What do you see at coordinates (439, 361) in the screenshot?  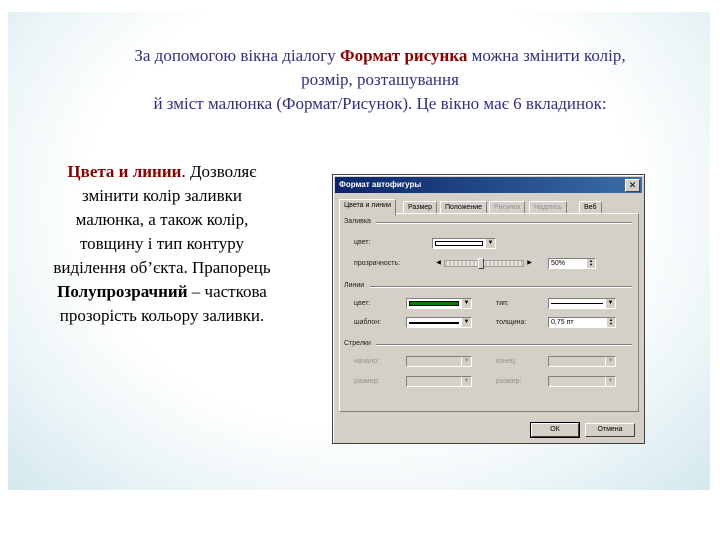 I see `arrow-begin-dropdown: ▼` at bounding box center [439, 361].